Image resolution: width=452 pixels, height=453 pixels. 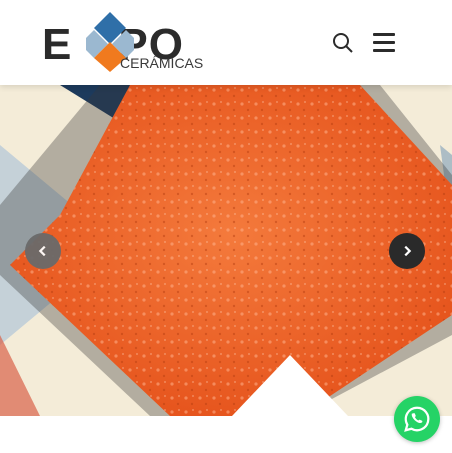 I want to click on whatsapp-icon, so click(x=417, y=419).